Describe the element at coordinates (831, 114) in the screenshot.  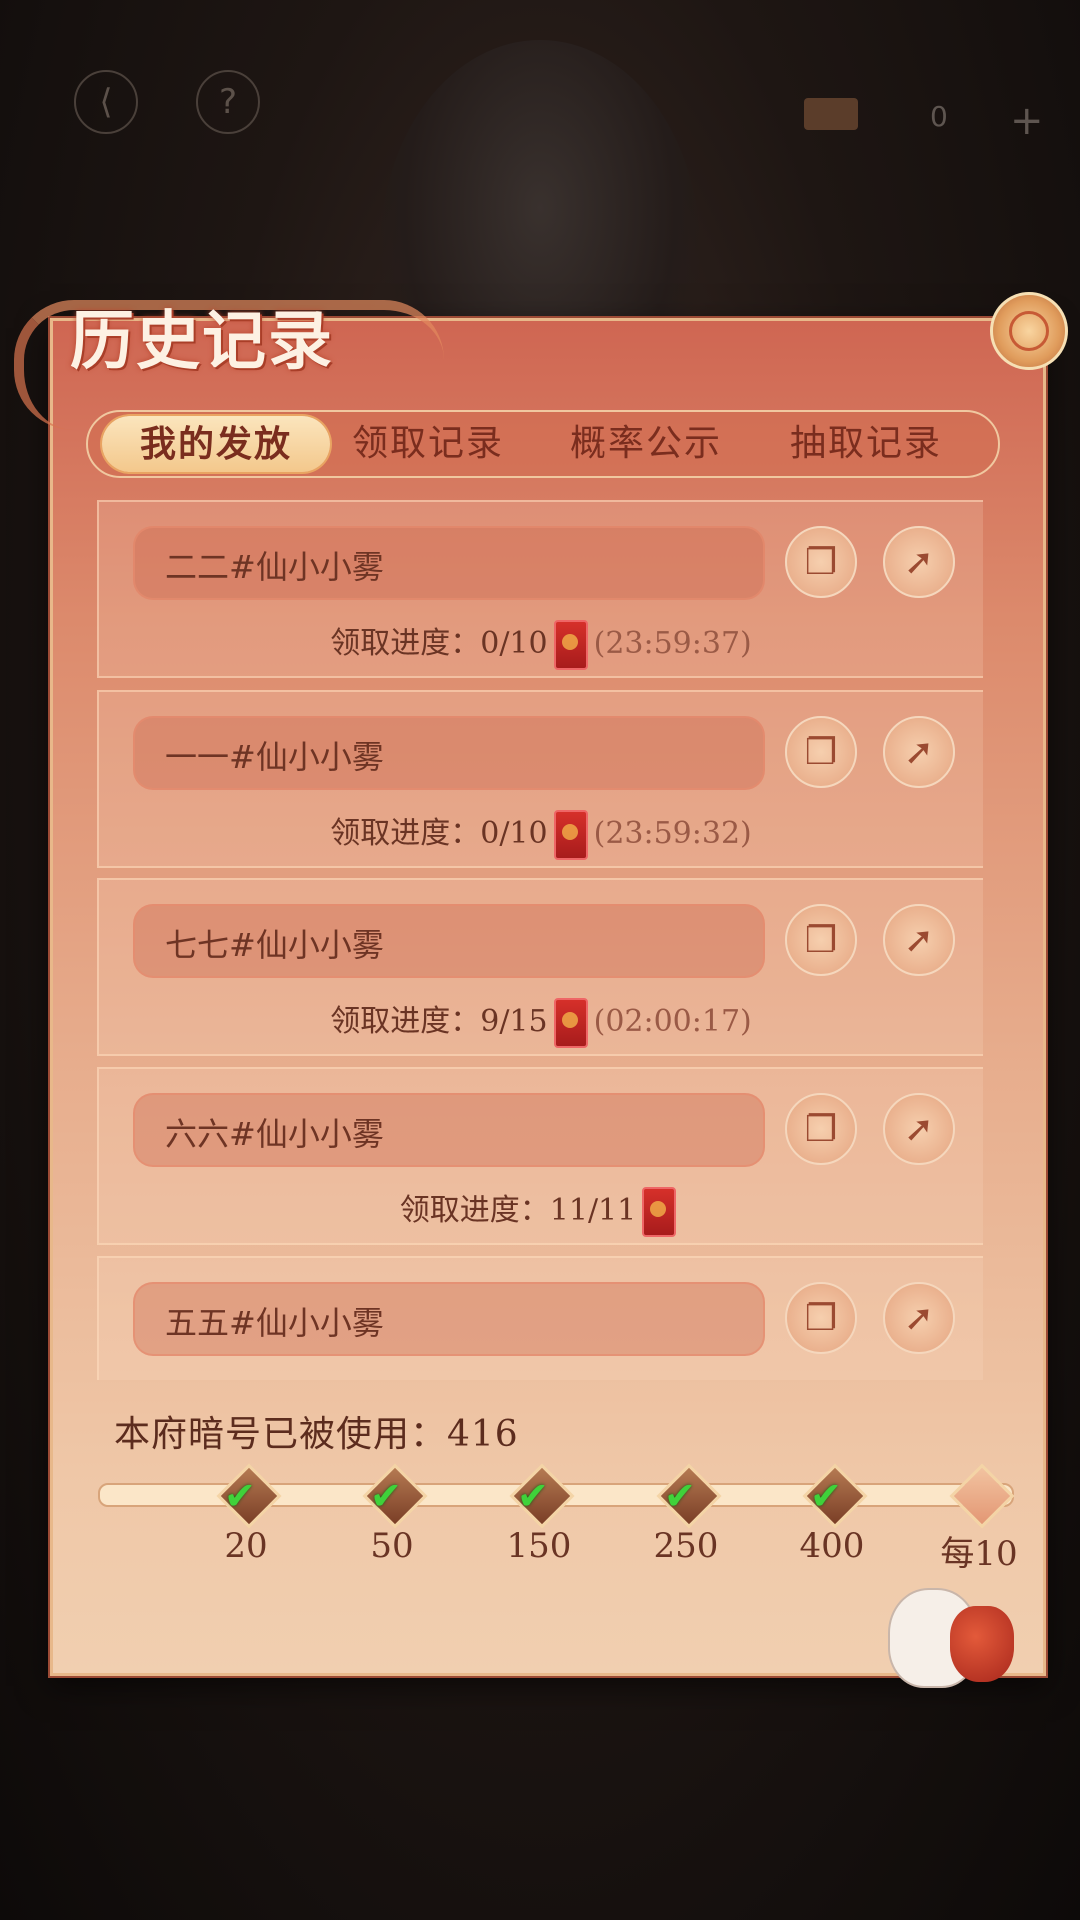
I see `currency-icon` at that location.